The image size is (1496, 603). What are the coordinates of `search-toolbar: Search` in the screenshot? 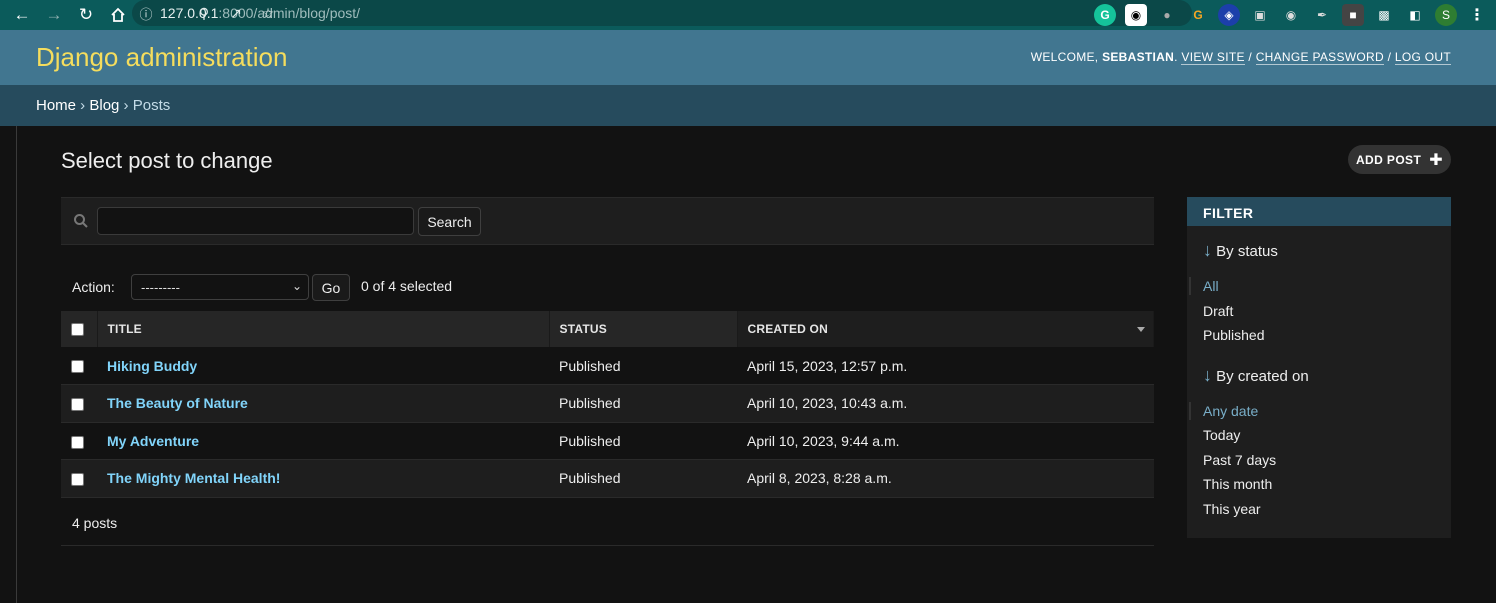 It's located at (607, 221).